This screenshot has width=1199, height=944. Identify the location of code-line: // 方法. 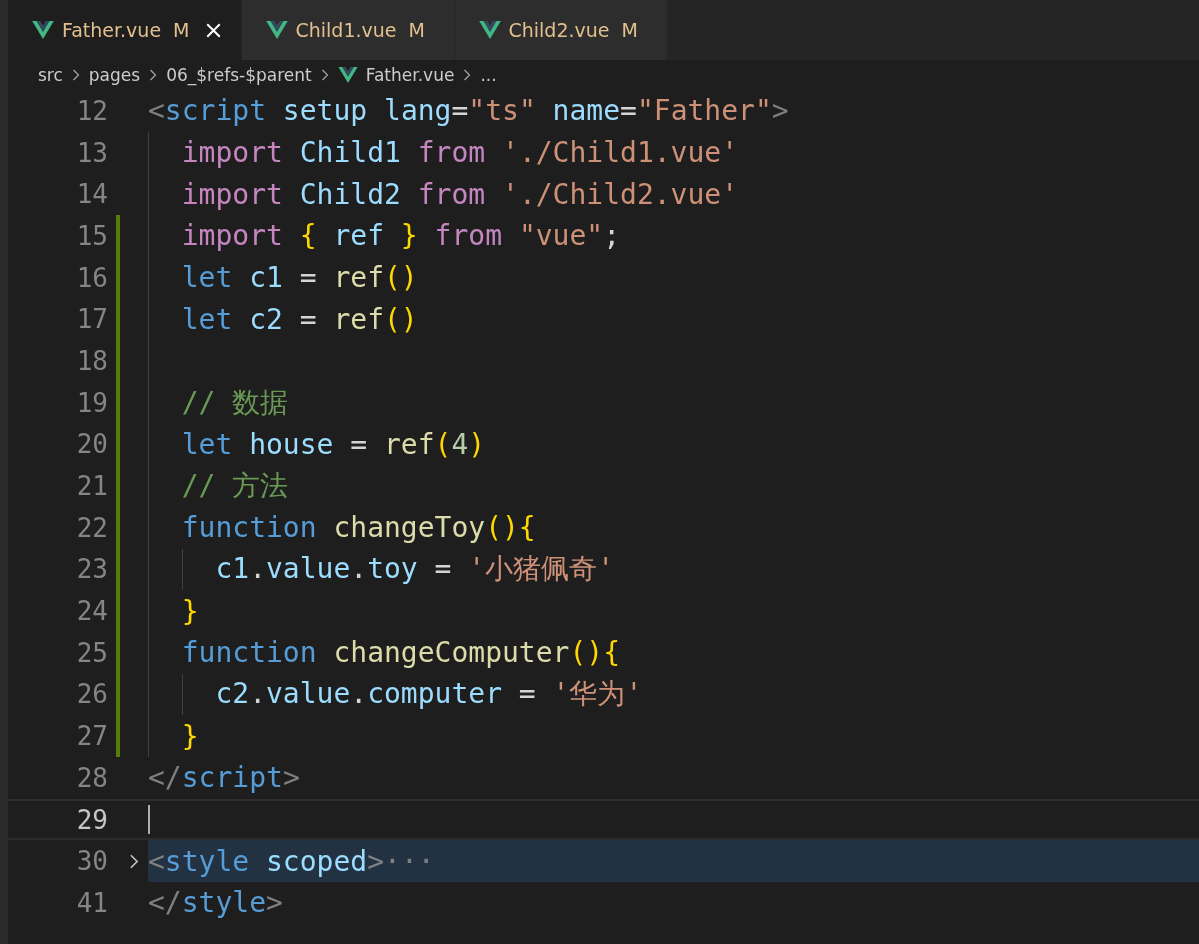
(235, 486).